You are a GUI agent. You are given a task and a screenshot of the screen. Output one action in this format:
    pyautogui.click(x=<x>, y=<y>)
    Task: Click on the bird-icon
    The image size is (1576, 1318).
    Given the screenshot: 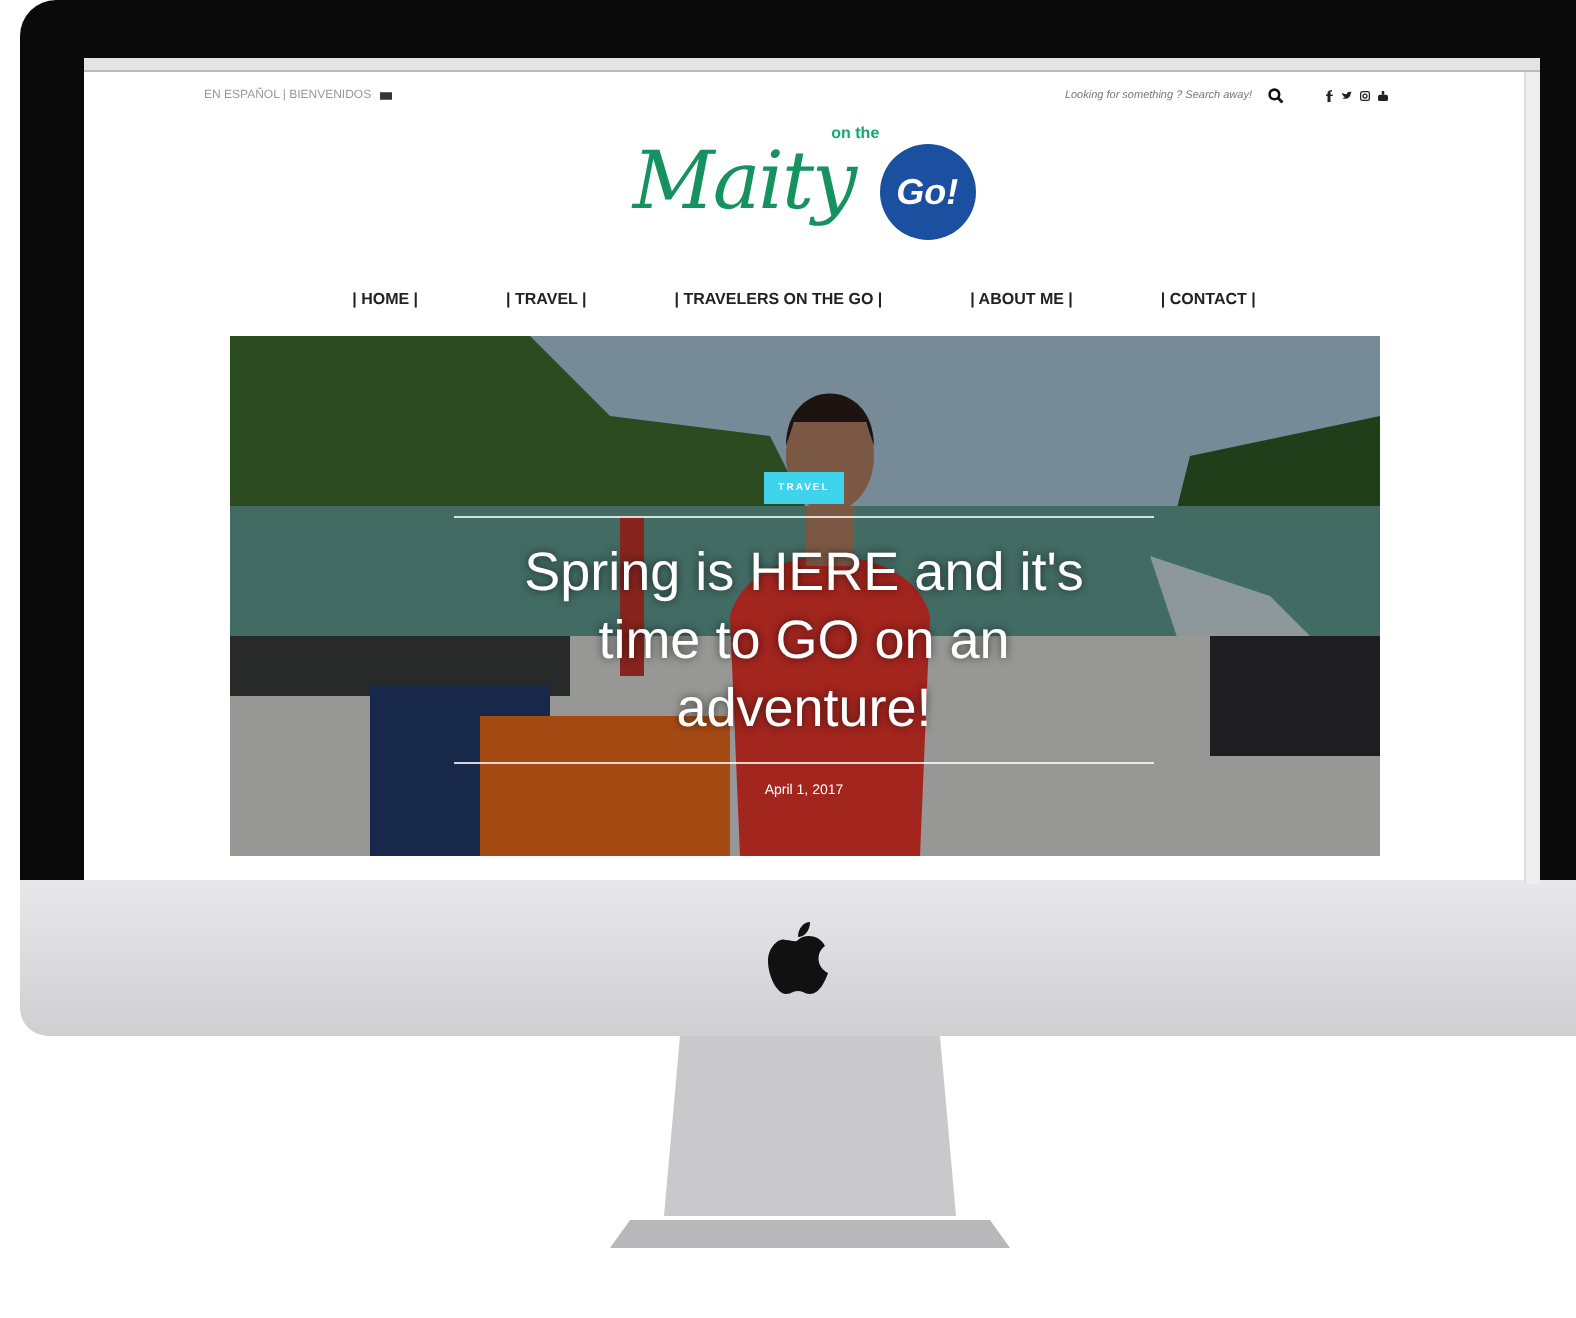 What is the action you would take?
    pyautogui.click(x=1347, y=96)
    